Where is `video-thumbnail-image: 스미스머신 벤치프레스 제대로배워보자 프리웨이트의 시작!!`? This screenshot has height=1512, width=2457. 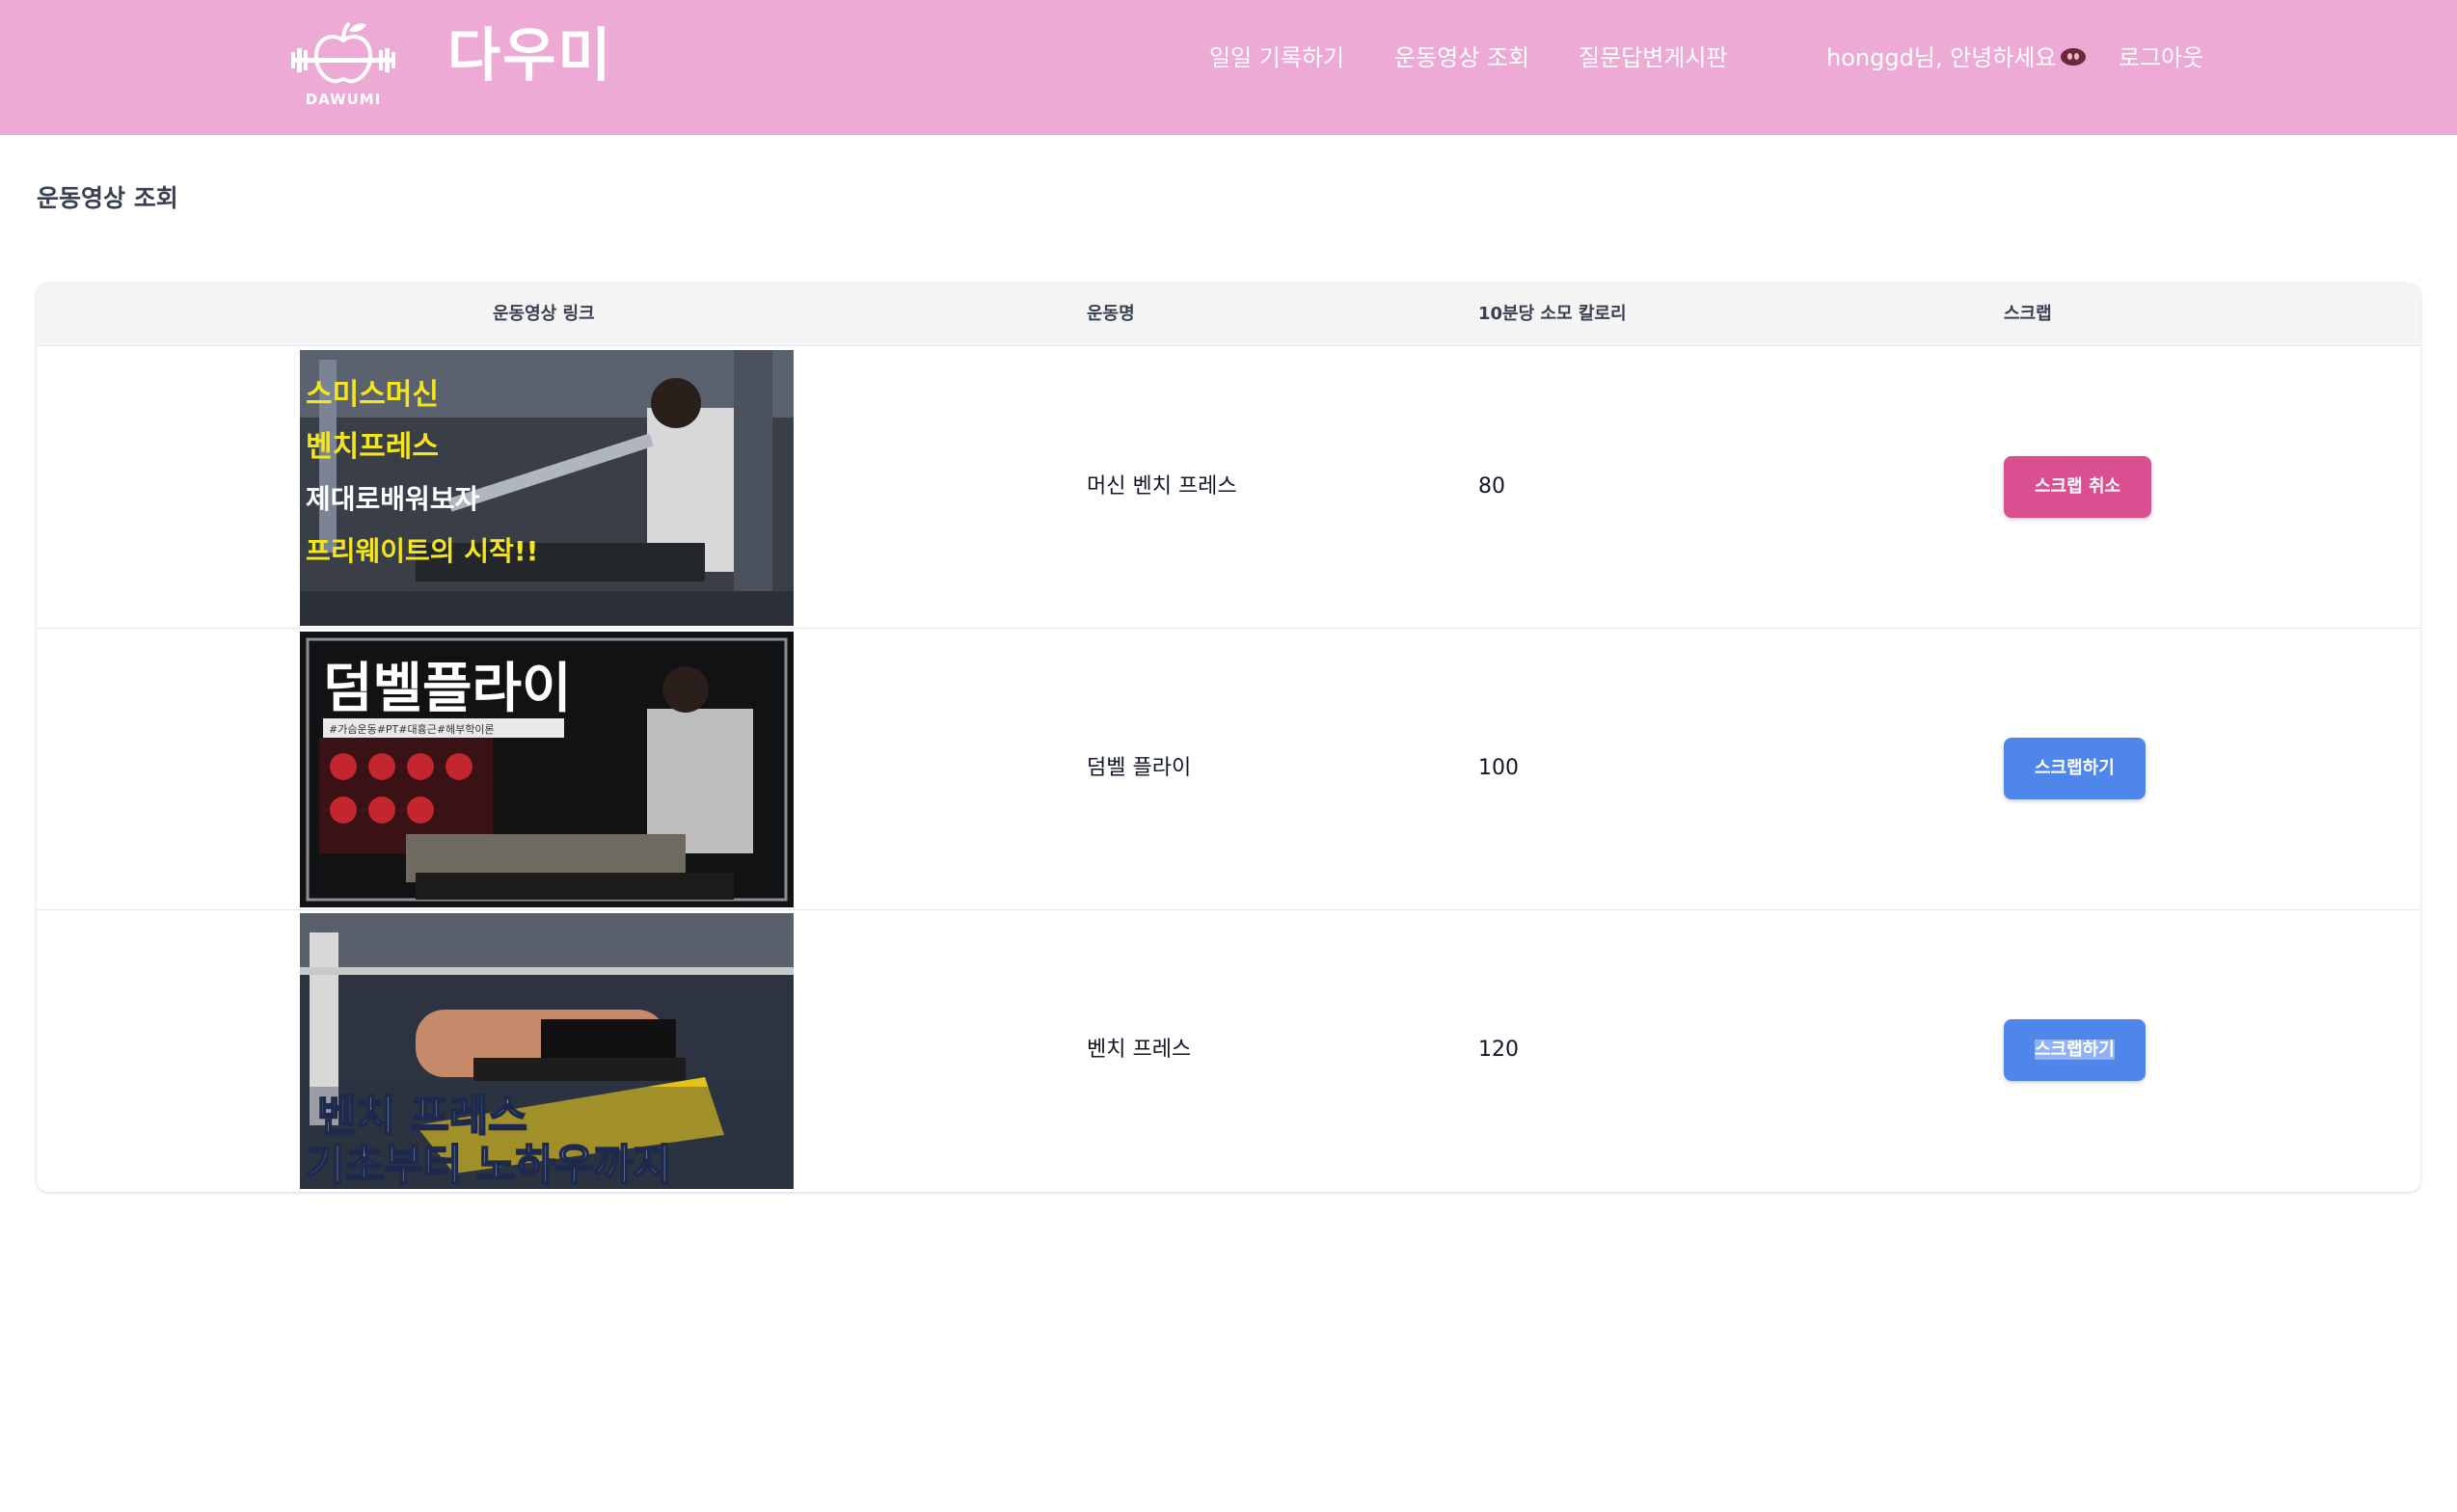 video-thumbnail-image: 스미스머신 벤치프레스 제대로배워보자 프리웨이트의 시작!! is located at coordinates (547, 488).